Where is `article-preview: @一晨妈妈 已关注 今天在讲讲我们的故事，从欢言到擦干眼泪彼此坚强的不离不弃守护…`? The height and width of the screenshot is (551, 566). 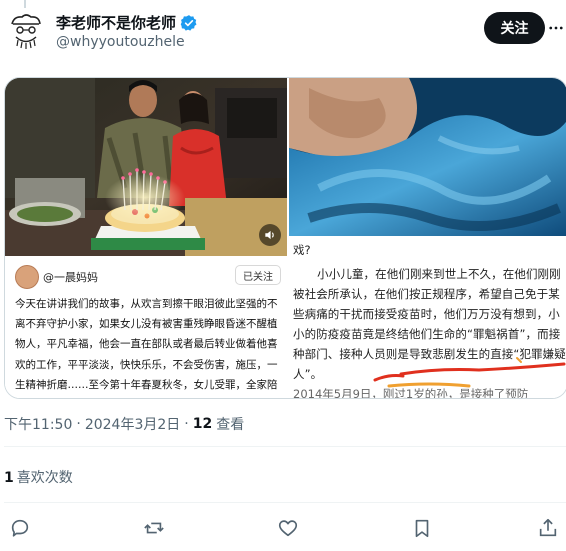
article-preview: @一晨妈妈 已关注 今天在讲讲我们的故事，从欢言到擦干眼泪彼此坚强的不离不弃守护… is located at coordinates (146, 327).